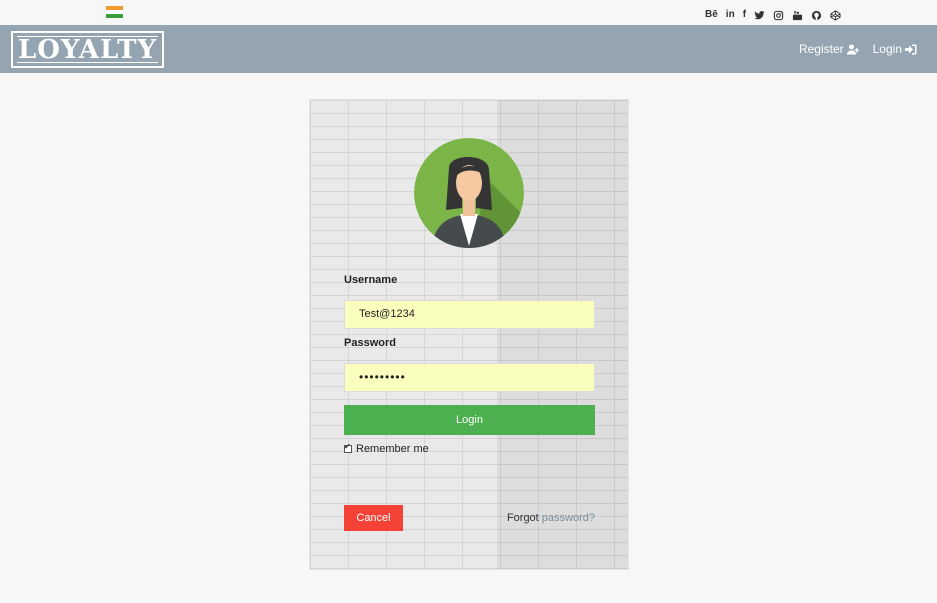  What do you see at coordinates (469, 377) in the screenshot?
I see `password-input: •••••••••` at bounding box center [469, 377].